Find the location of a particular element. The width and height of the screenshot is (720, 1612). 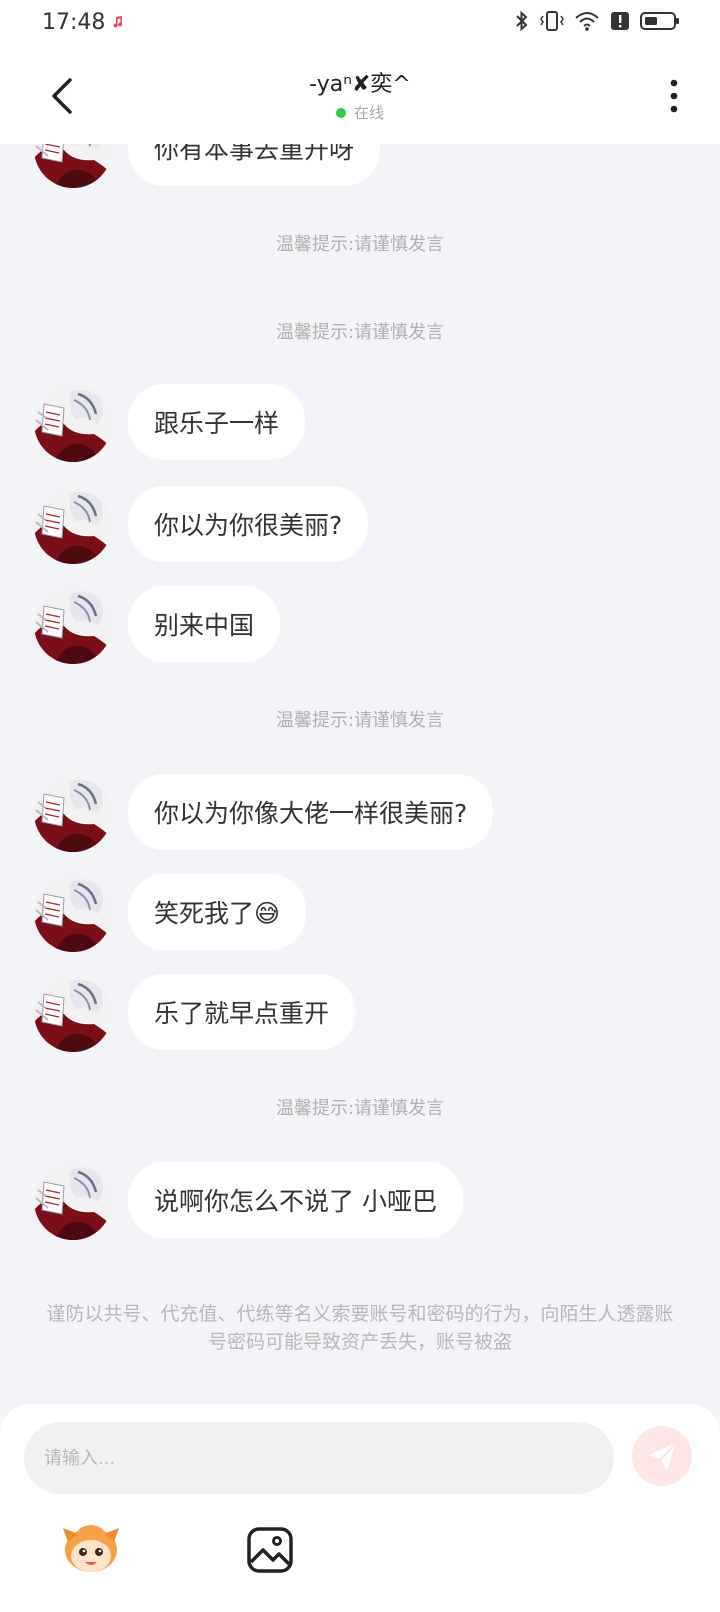

chat-header: -yaⁿ✘奕^ 在线 is located at coordinates (360, 96).